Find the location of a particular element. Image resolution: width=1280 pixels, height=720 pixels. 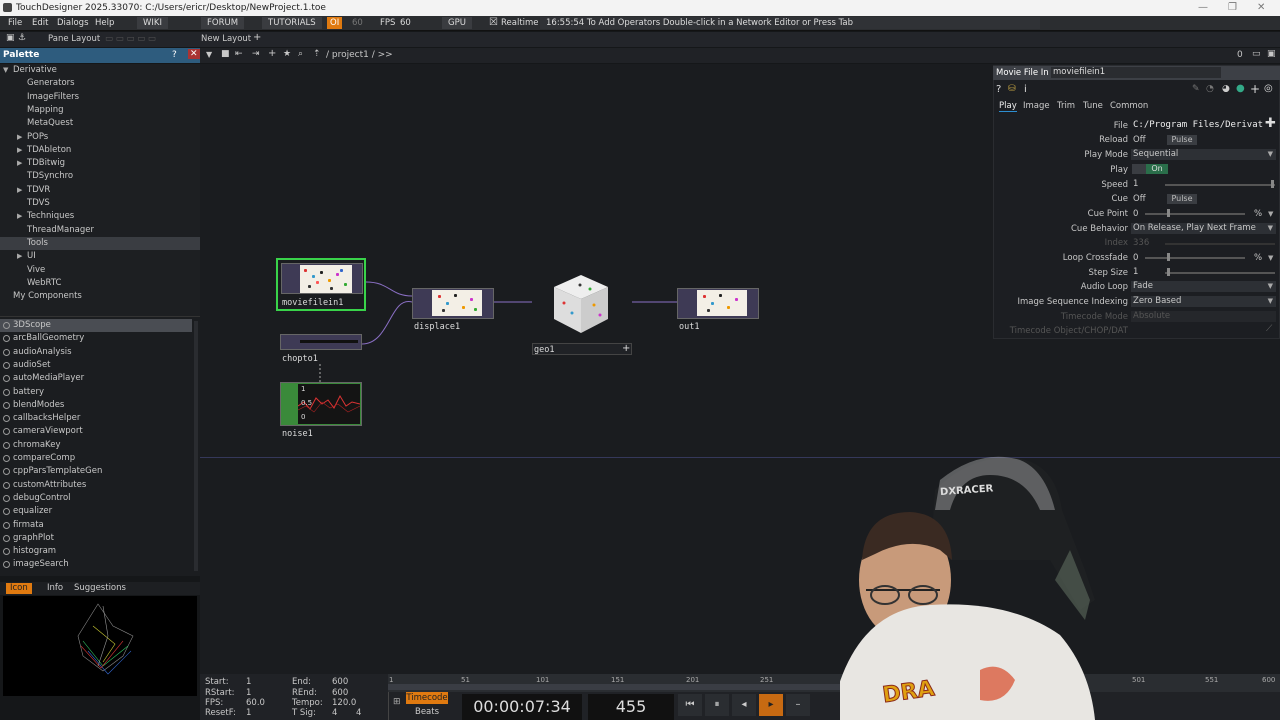

geo-add-icon: + is located at coordinates (626, 348).